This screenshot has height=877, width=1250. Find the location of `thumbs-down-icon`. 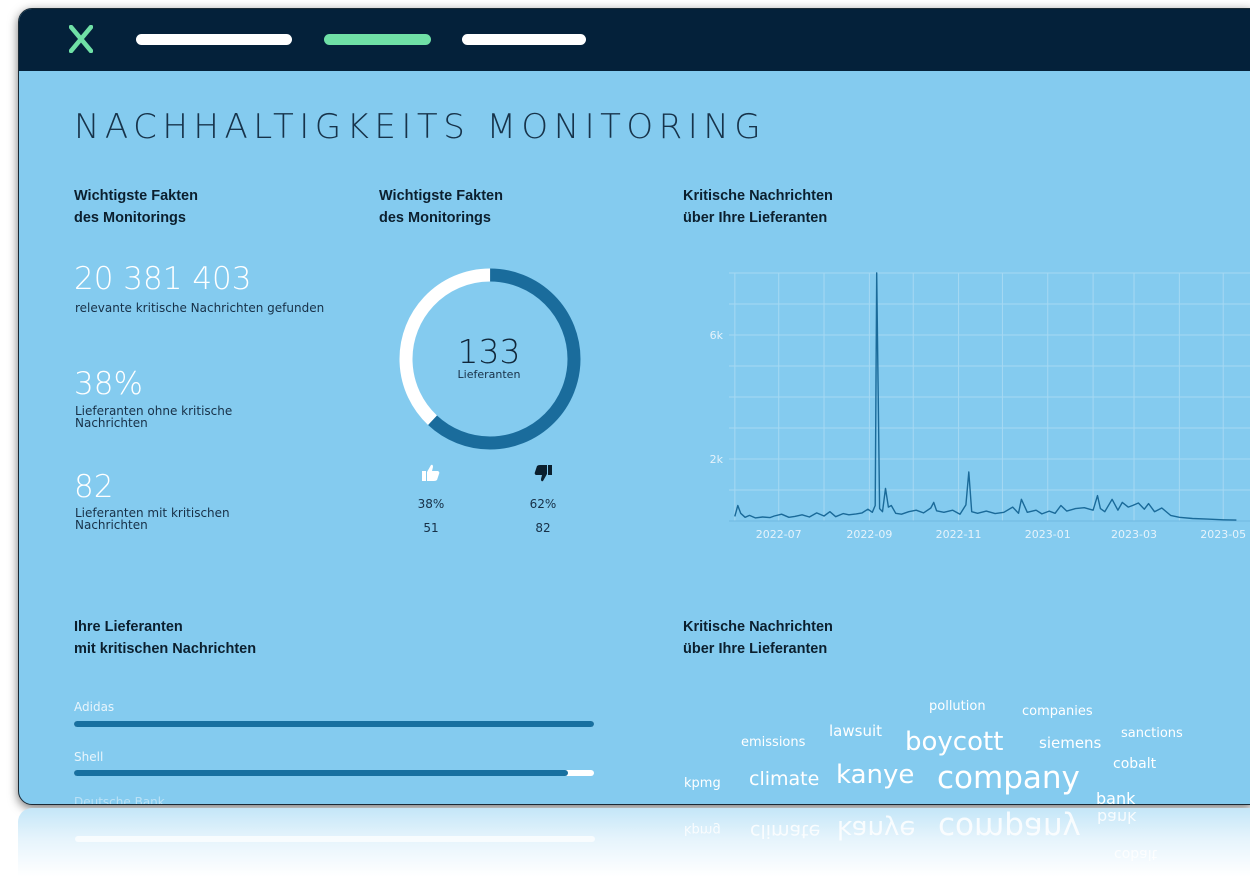

thumbs-down-icon is located at coordinates (543, 473).